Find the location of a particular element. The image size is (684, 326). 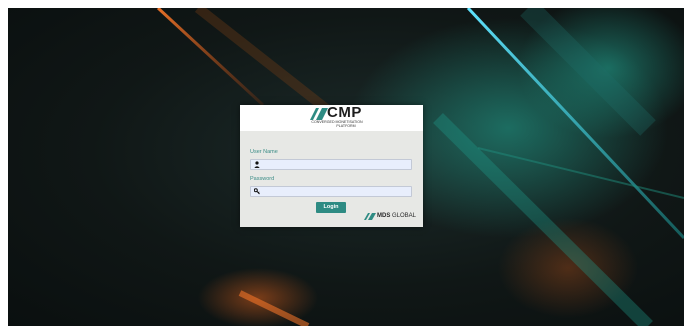

user-icon is located at coordinates (257, 164).